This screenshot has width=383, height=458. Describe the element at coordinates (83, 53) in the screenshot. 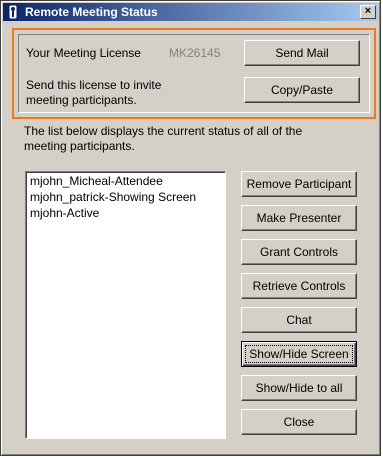

I see `license-label: Your Meeting License` at that location.